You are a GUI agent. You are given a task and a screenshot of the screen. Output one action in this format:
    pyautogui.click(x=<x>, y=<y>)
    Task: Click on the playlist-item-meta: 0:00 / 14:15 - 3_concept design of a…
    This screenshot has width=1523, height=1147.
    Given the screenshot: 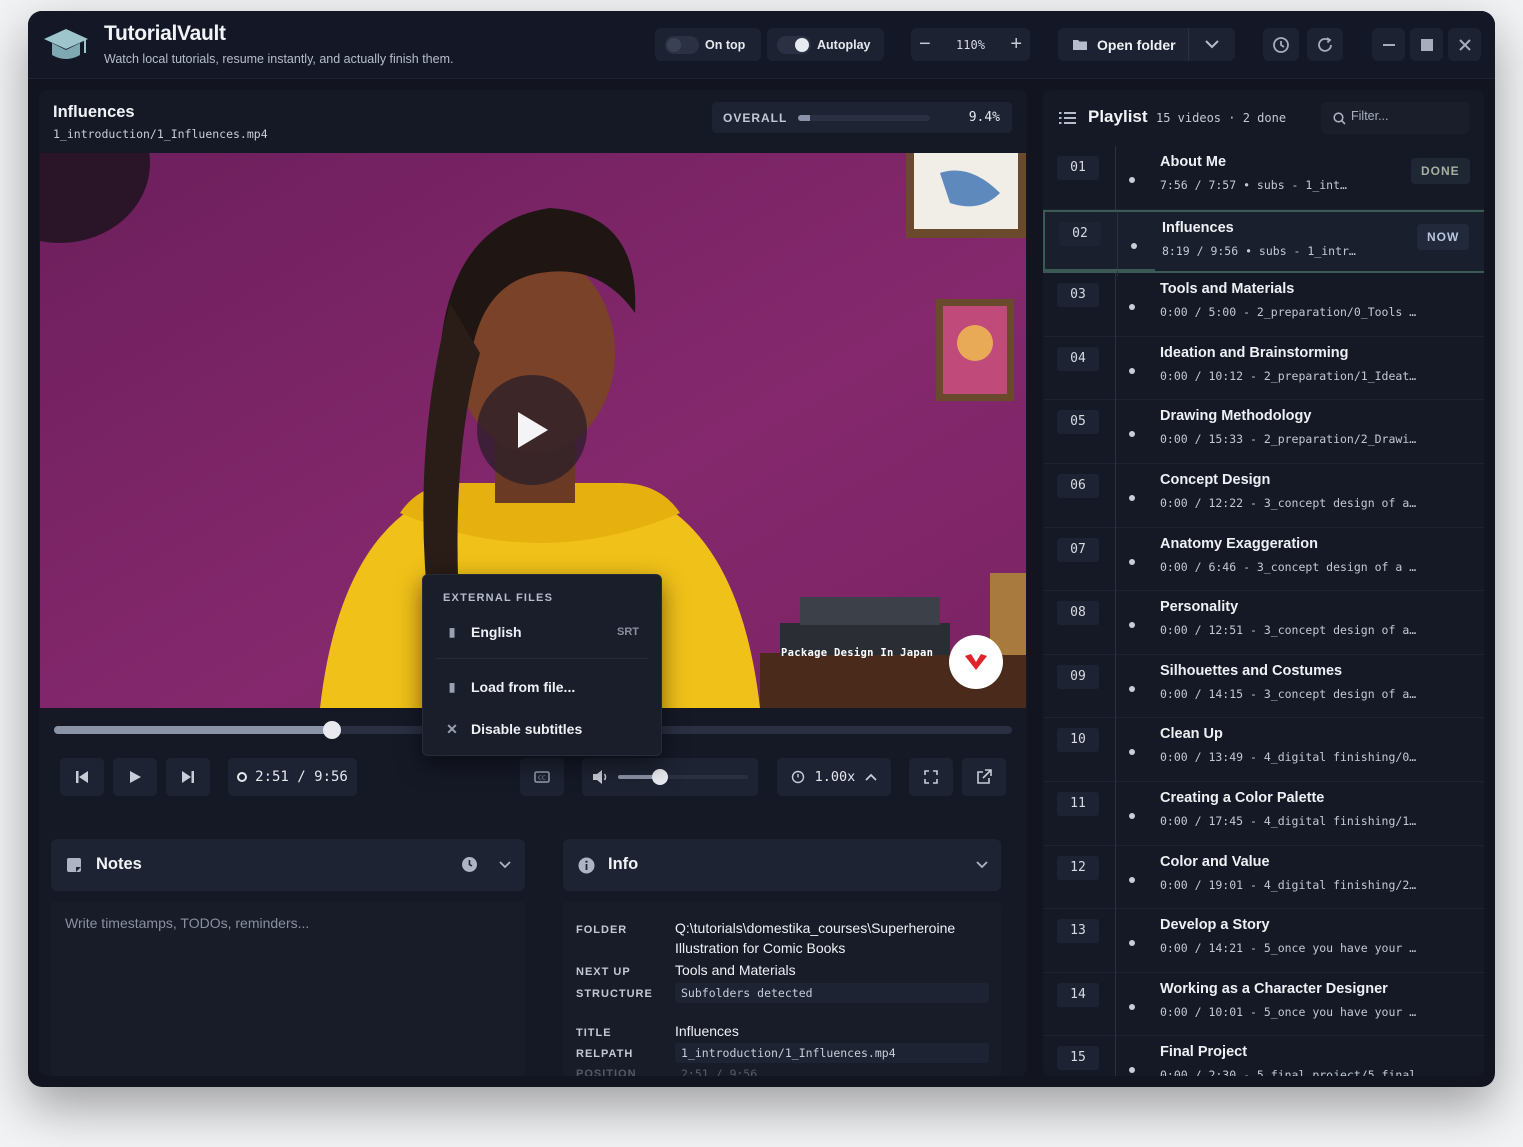 What is the action you would take?
    pyautogui.click(x=1288, y=693)
    